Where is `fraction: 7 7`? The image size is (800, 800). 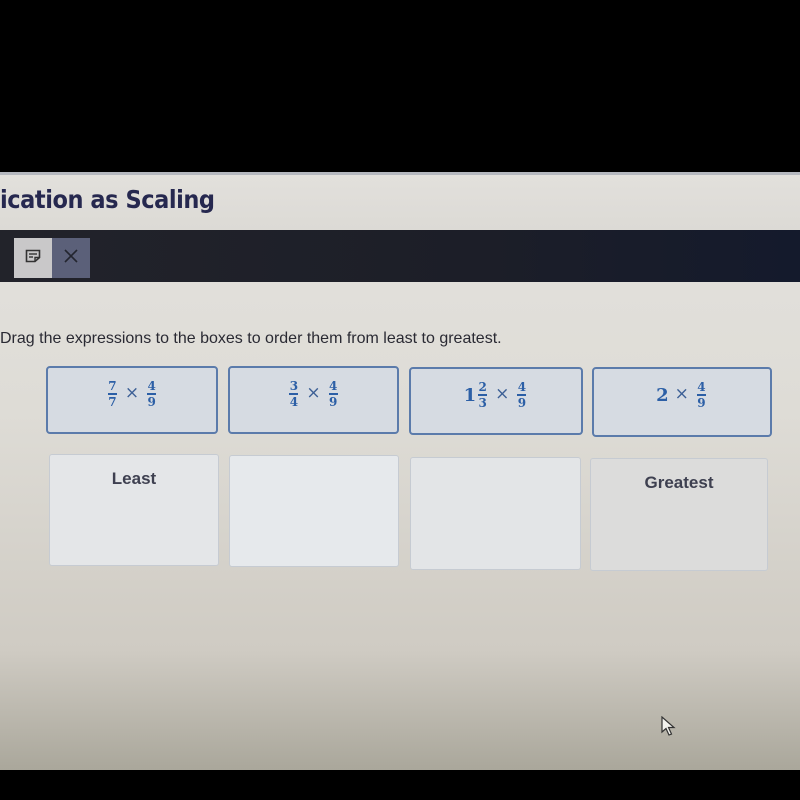
fraction: 7 7 is located at coordinates (112, 394).